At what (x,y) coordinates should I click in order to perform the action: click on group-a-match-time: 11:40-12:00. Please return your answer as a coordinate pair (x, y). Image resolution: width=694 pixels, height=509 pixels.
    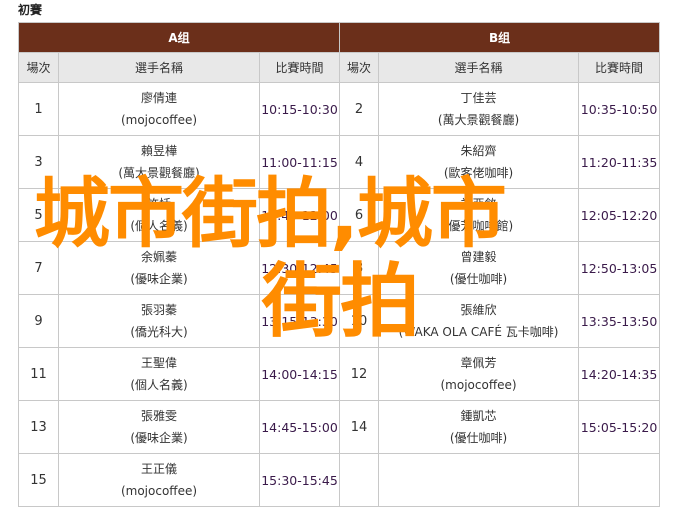
    Looking at the image, I should click on (299, 215).